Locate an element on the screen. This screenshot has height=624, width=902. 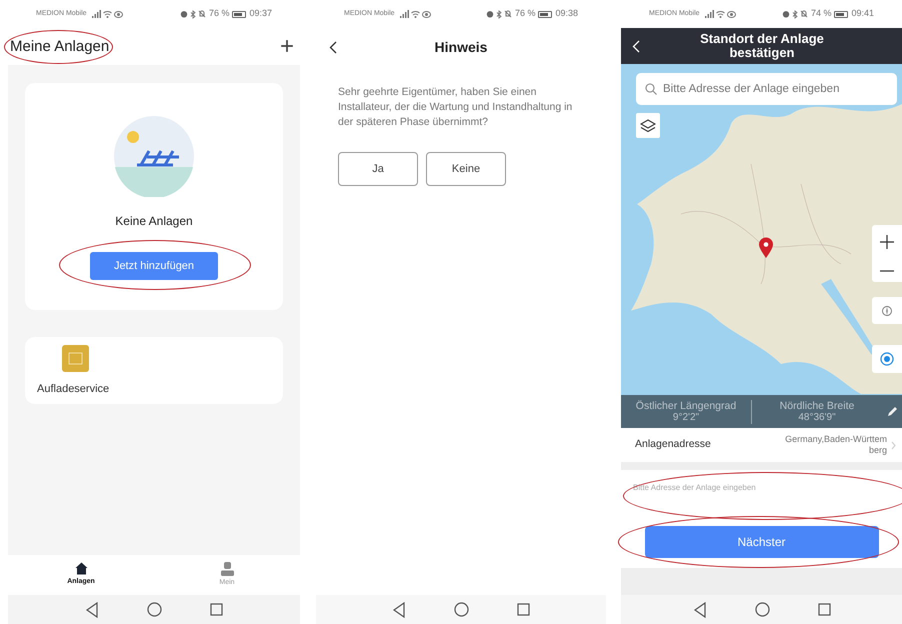
answer-button: Keine is located at coordinates (466, 169).